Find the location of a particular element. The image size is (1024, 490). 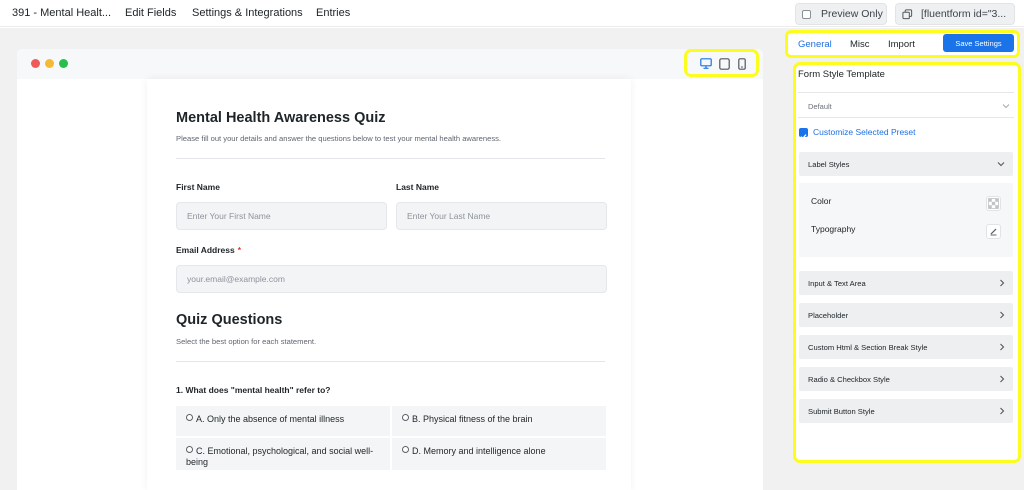

device-switcher is located at coordinates (721, 63).